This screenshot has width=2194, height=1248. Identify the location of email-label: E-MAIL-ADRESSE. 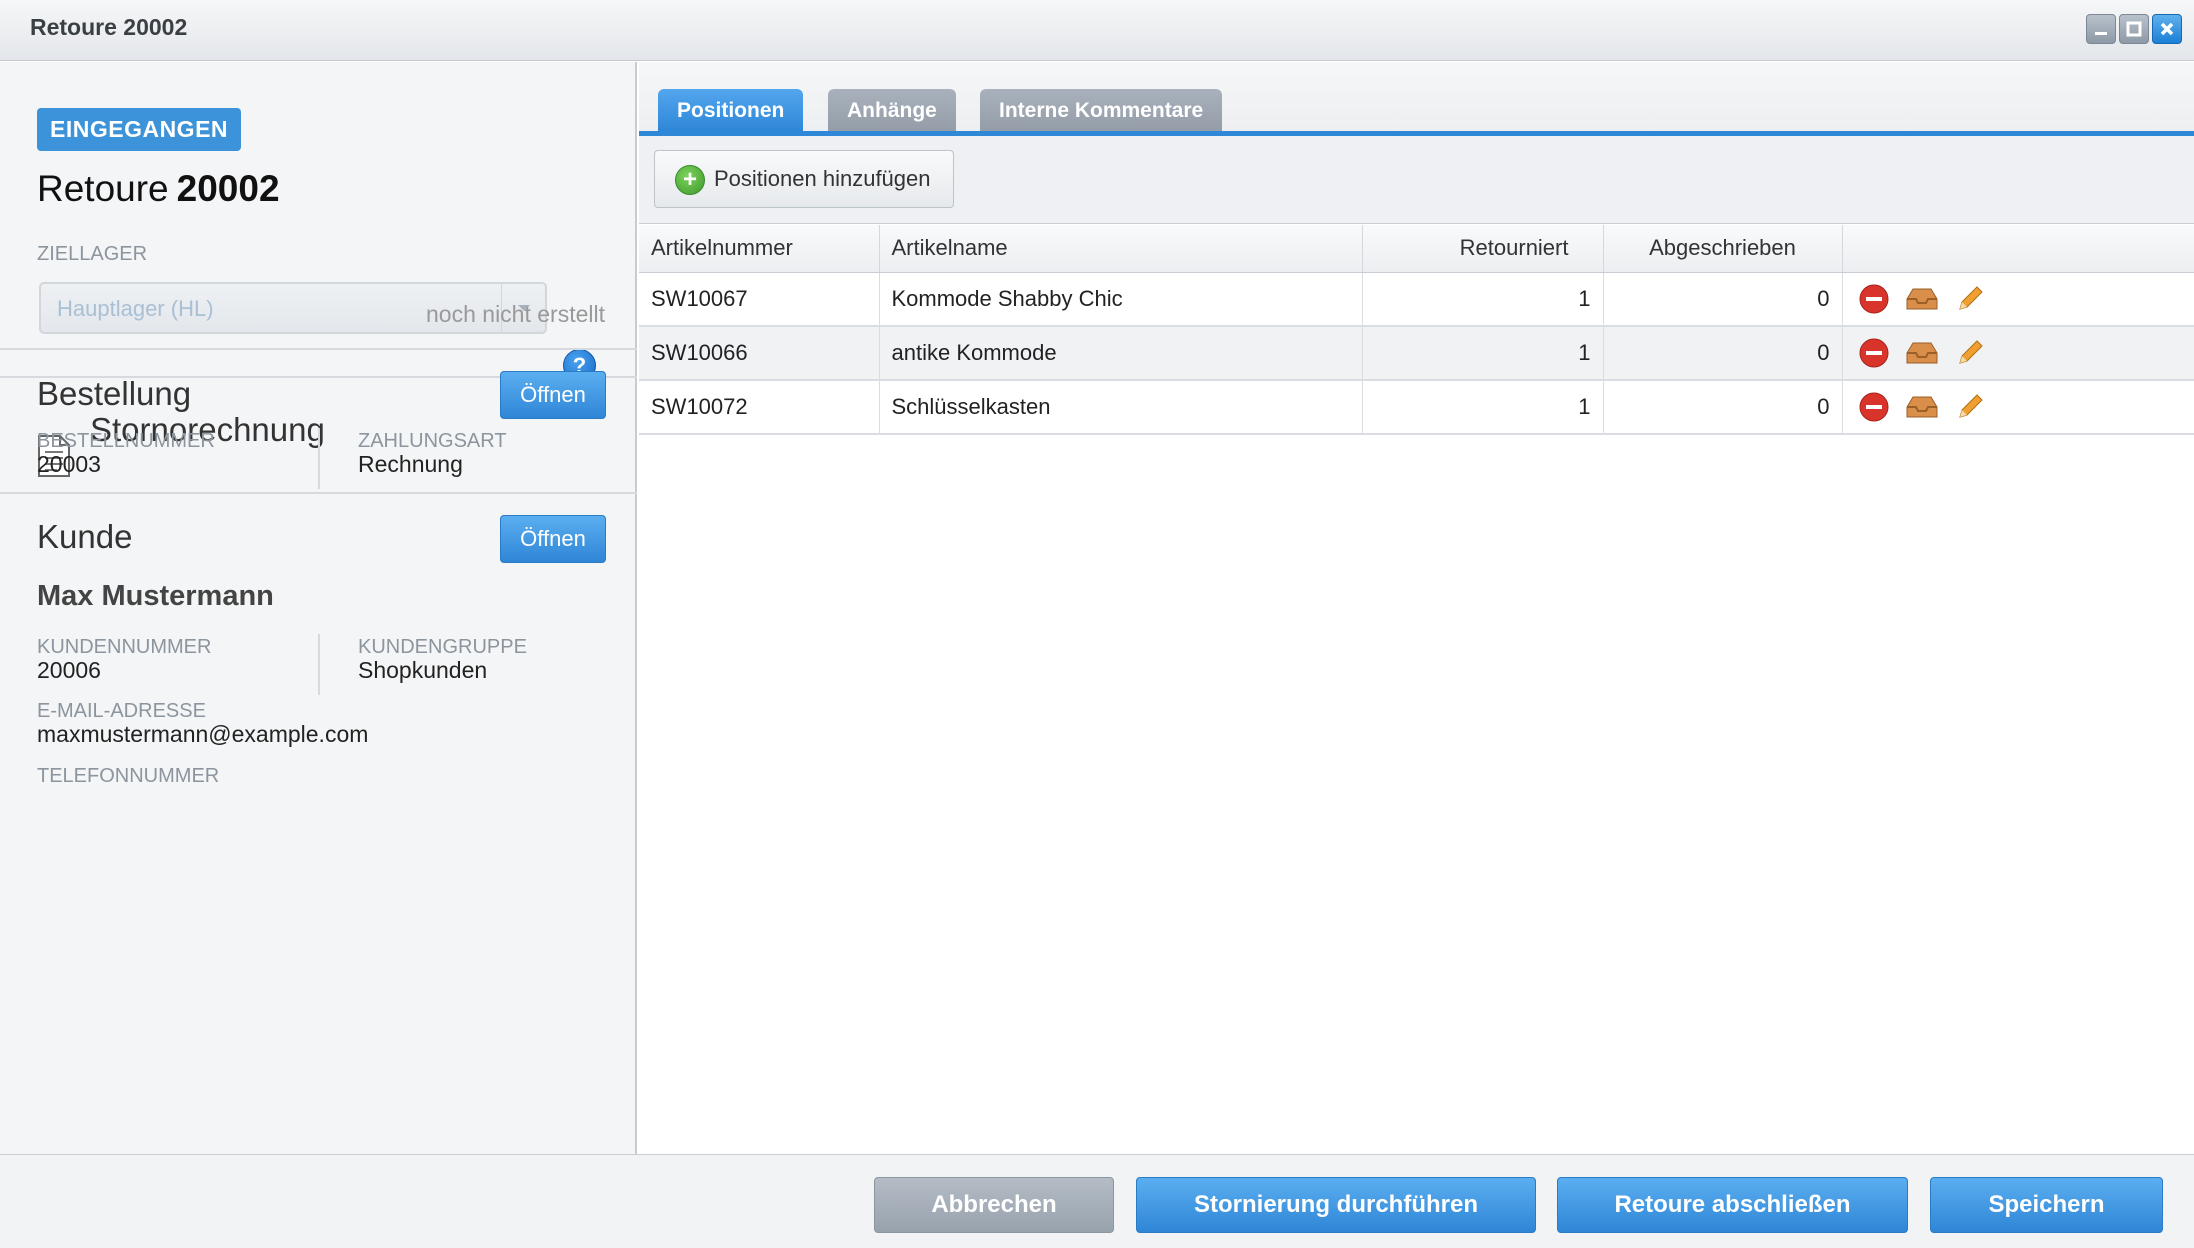
(121, 711).